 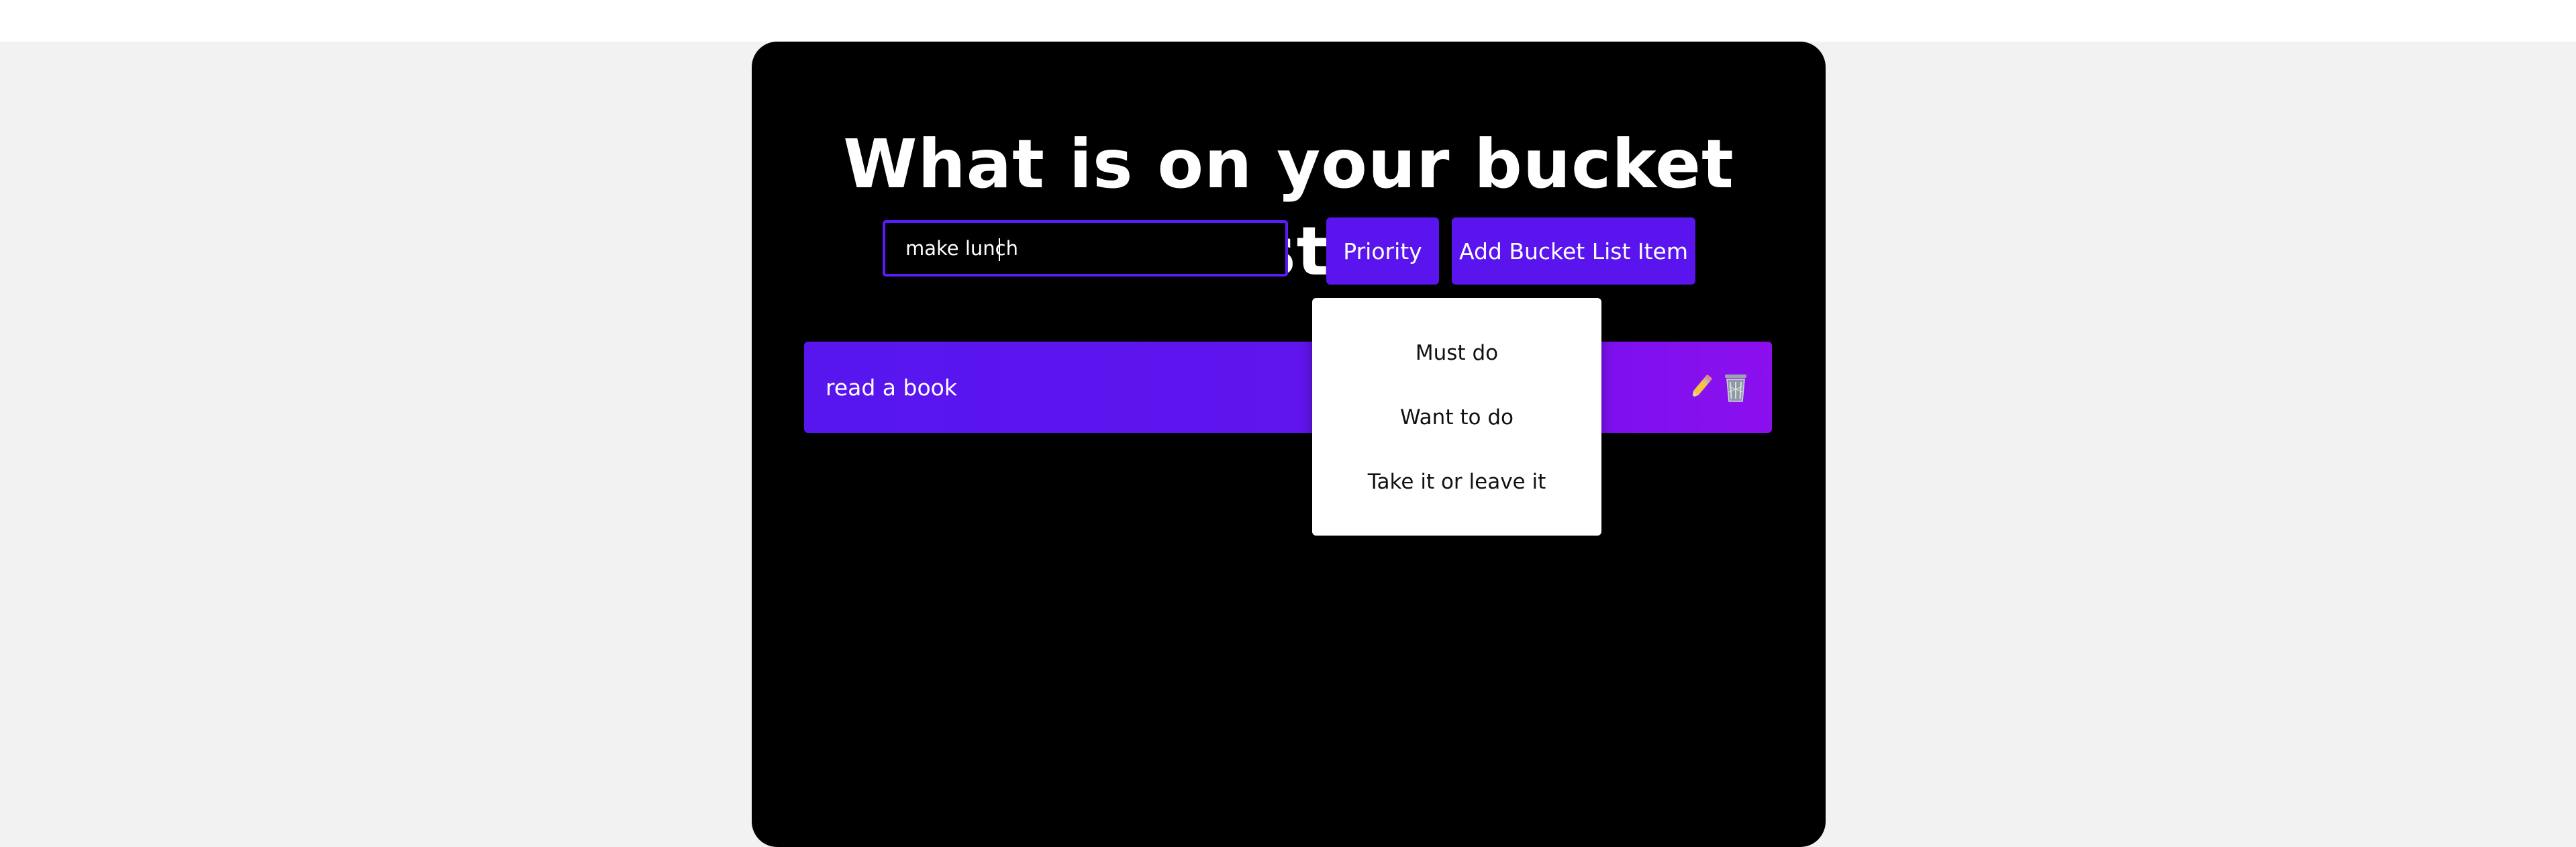 What do you see at coordinates (1382, 251) in the screenshot?
I see `priority-button: Priority` at bounding box center [1382, 251].